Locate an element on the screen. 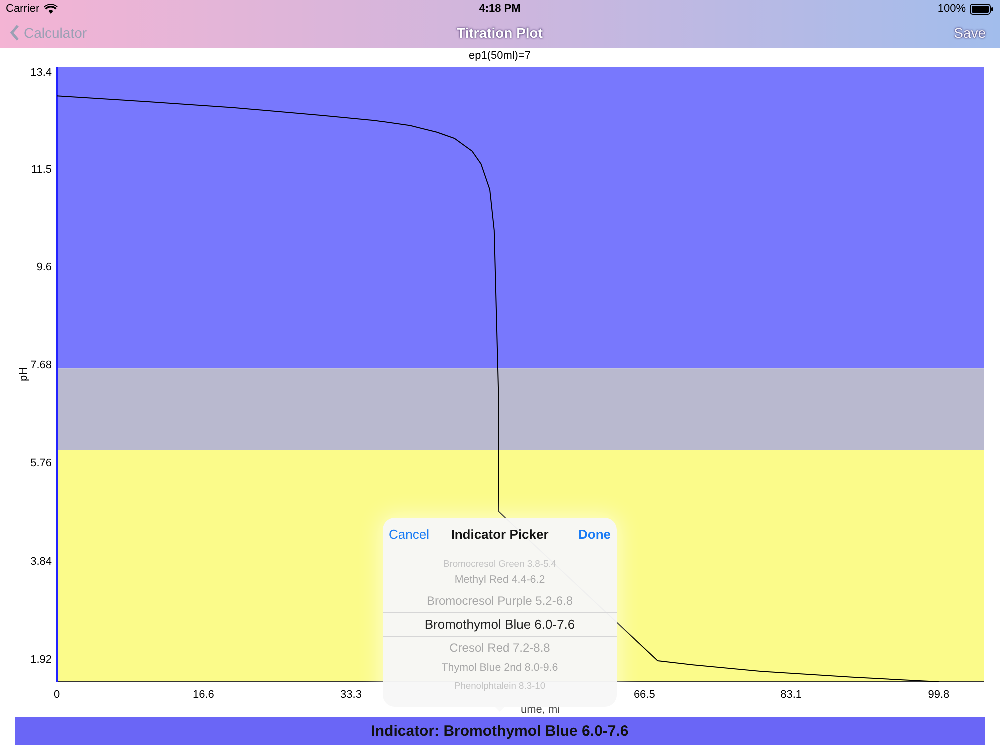 The height and width of the screenshot is (750, 1000). picker-option: Bromothymol Blue 6.0-7.6 is located at coordinates (500, 625).